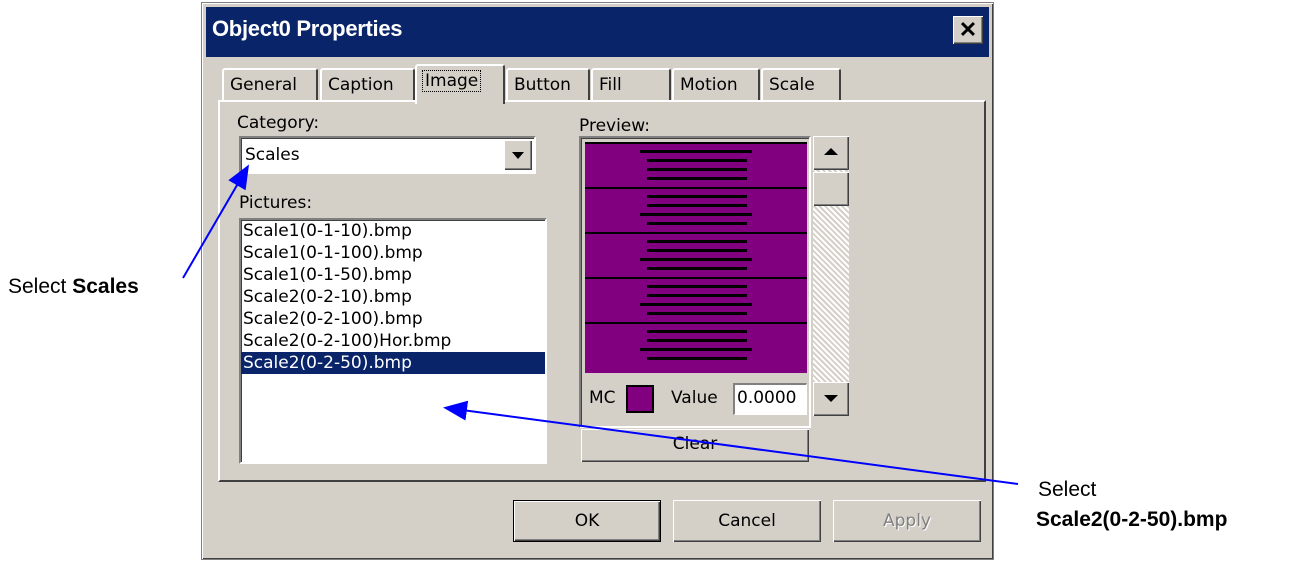  What do you see at coordinates (1067, 489) in the screenshot?
I see `annotation-select-picture-line1: Select` at bounding box center [1067, 489].